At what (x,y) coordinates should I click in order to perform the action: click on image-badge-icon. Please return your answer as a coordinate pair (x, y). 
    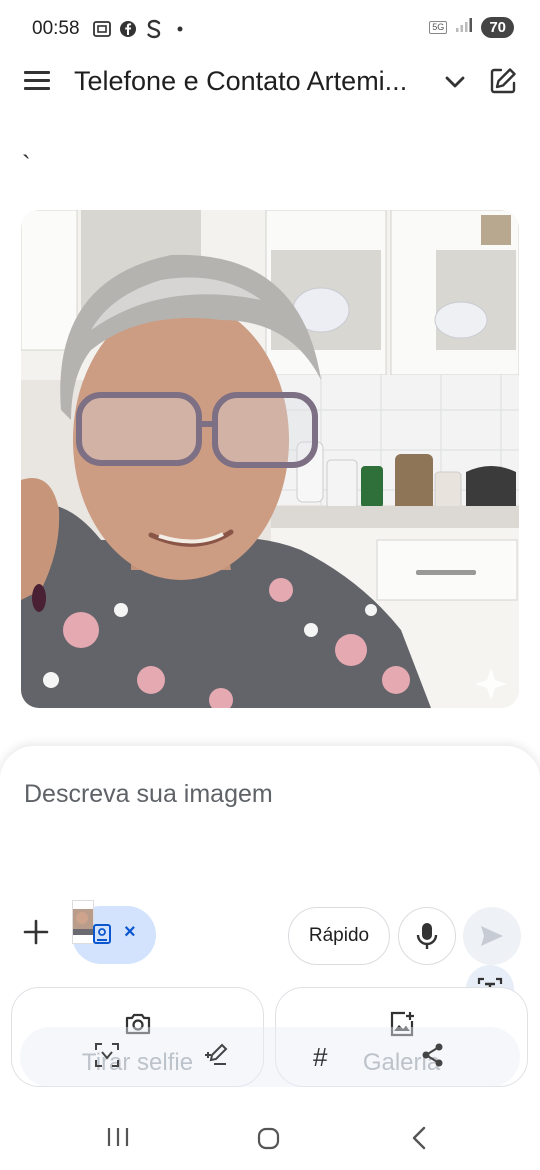
    Looking at the image, I should click on (102, 934).